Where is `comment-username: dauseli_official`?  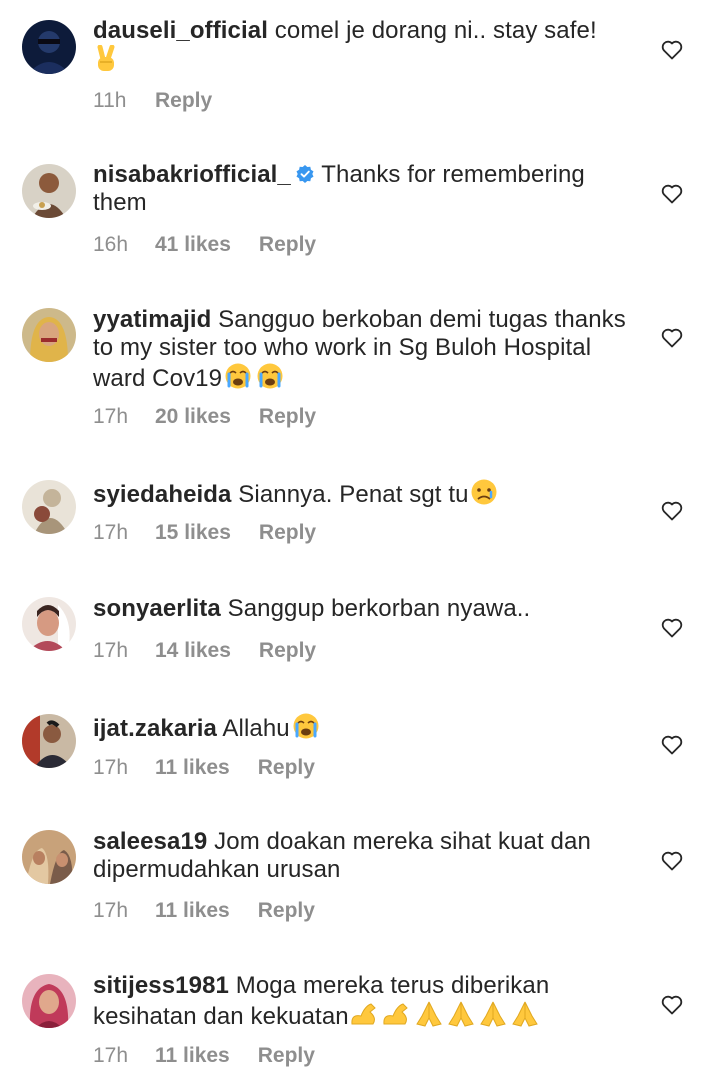
comment-username: dauseli_official is located at coordinates (180, 30).